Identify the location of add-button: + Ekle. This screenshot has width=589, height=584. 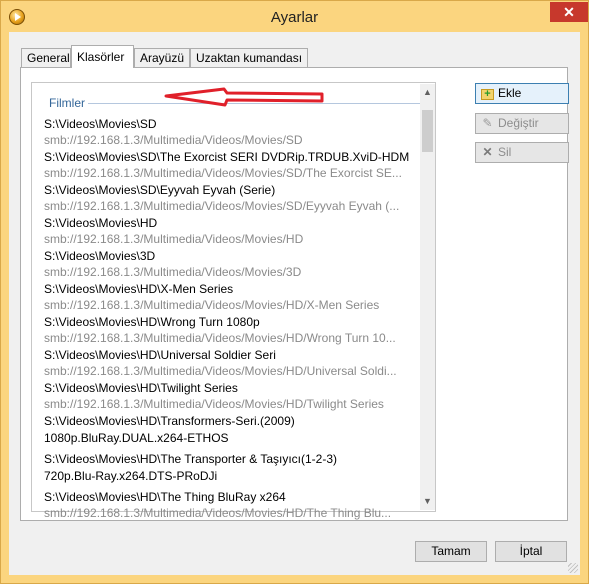
(522, 93).